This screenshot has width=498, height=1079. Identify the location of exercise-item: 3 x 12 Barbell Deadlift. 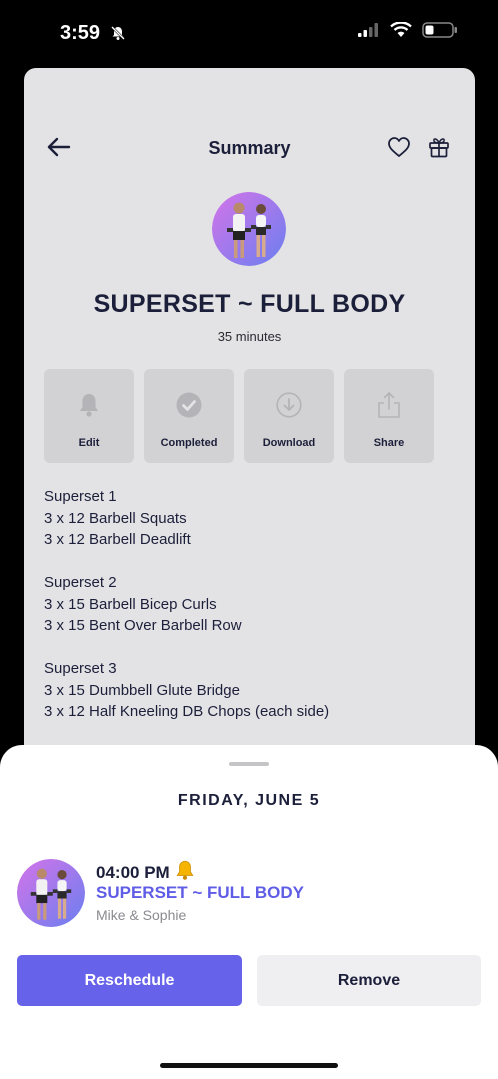
(117, 539).